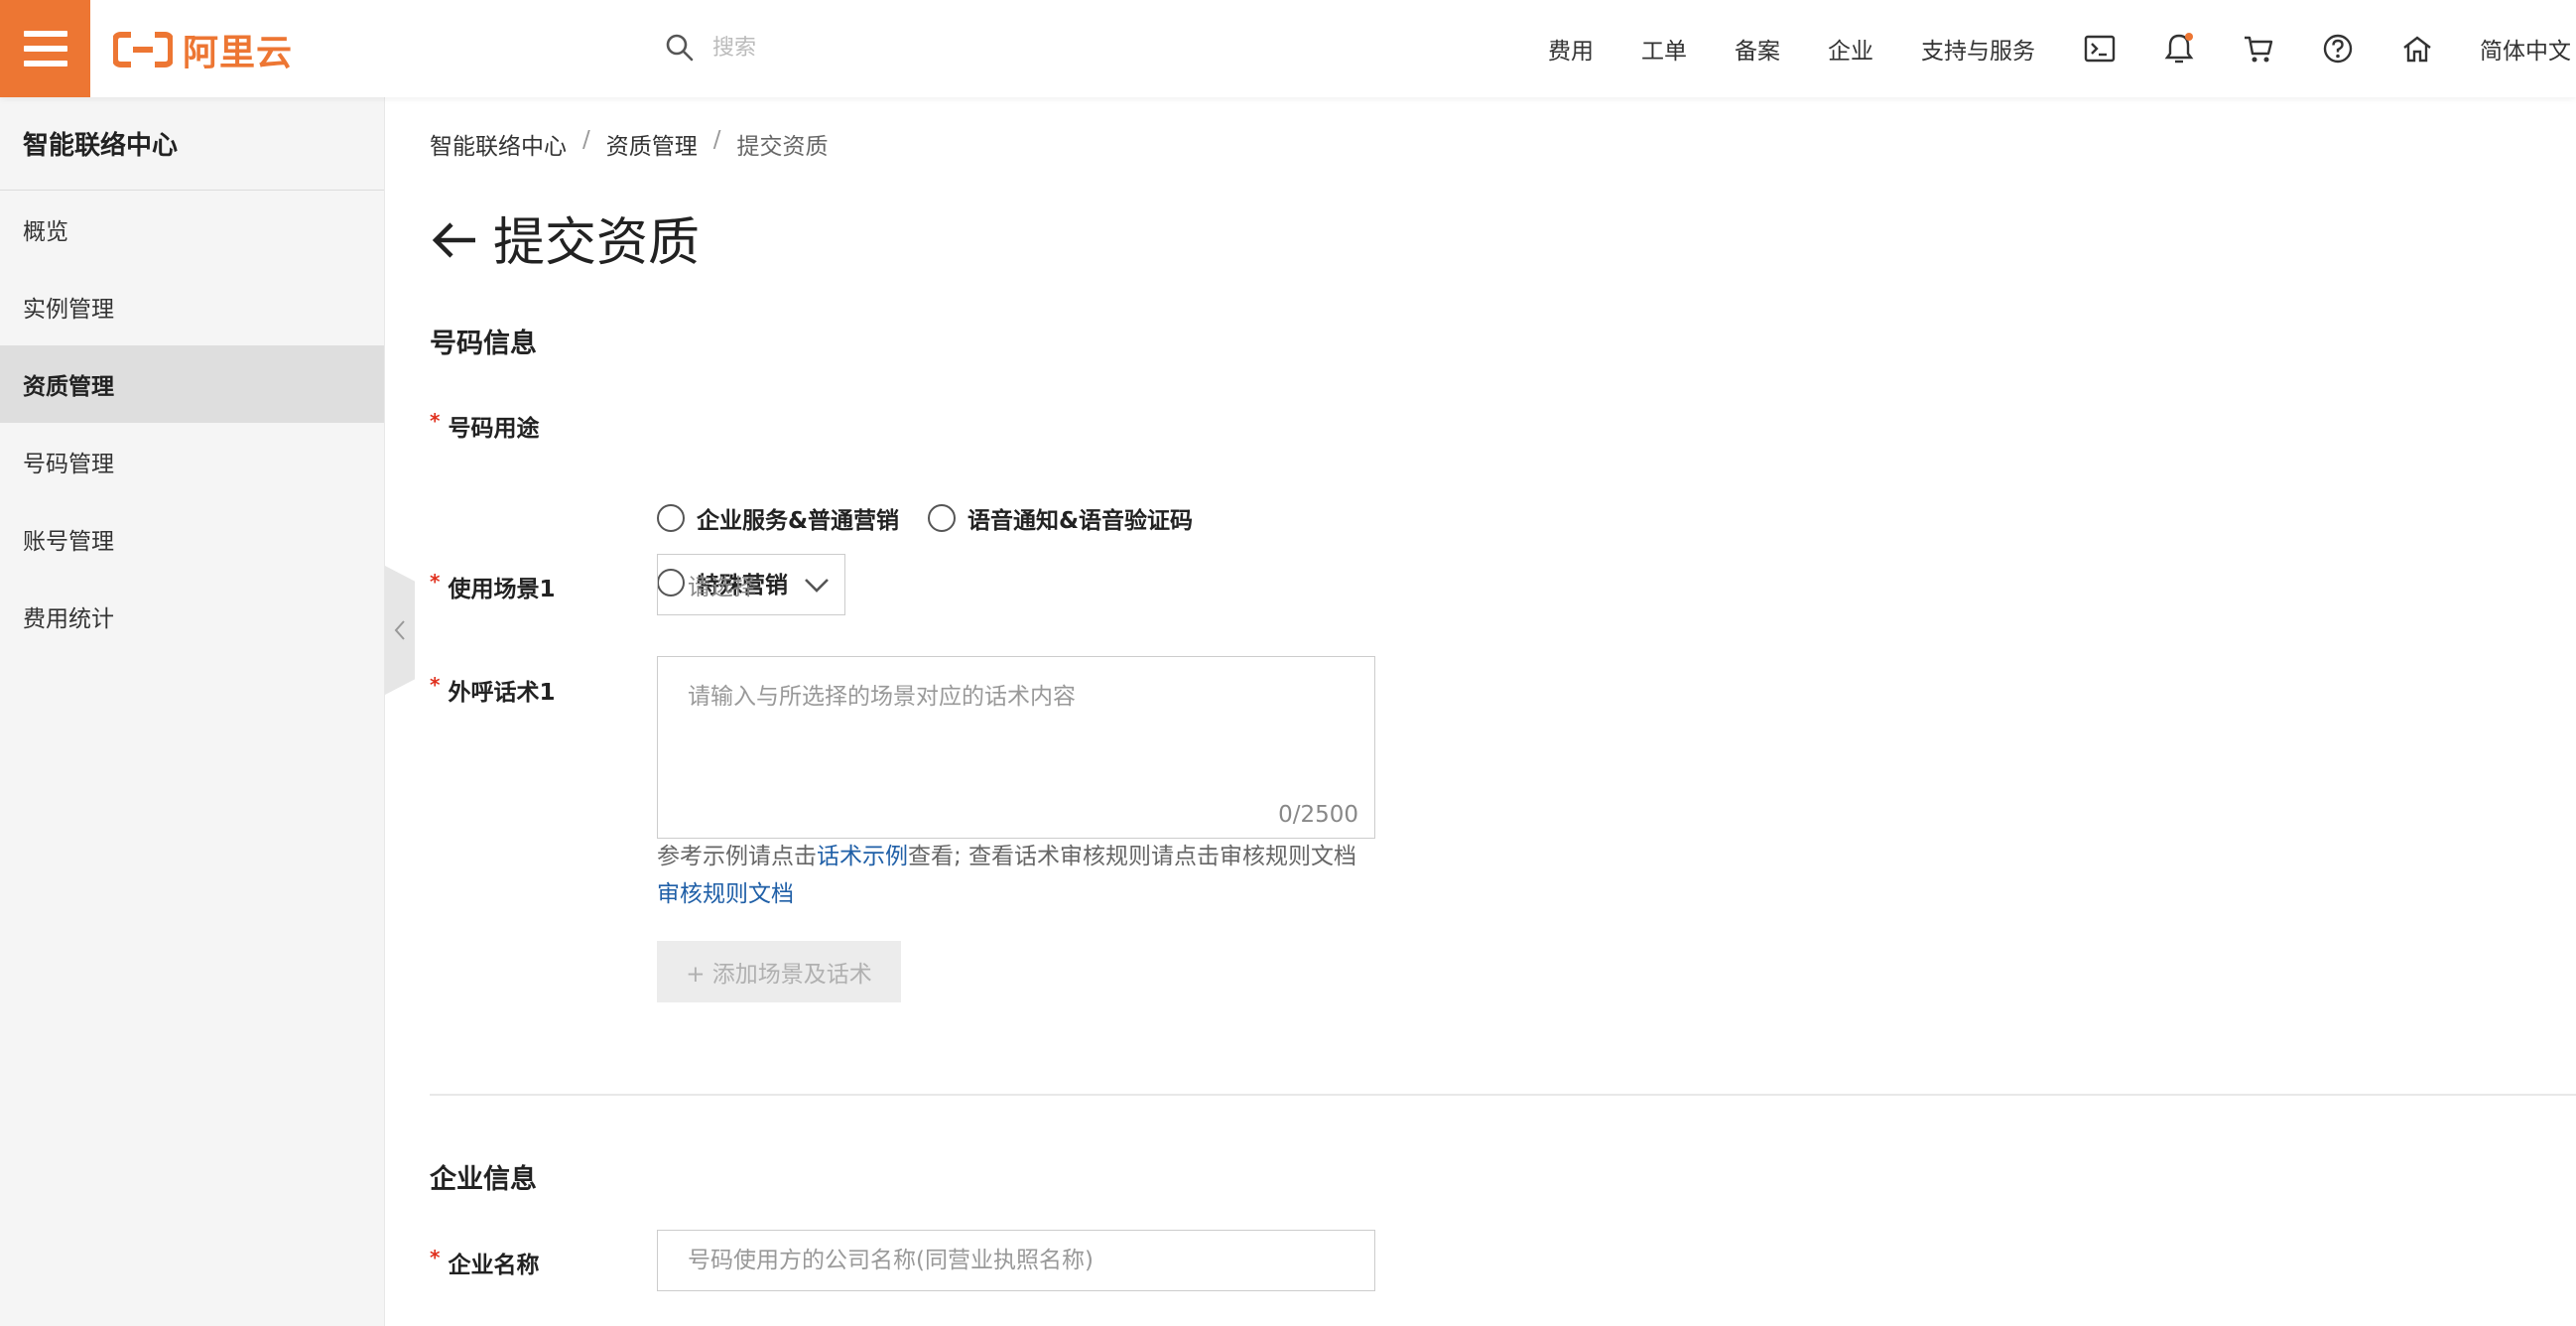  I want to click on sidebar-collapse-toggle, so click(400, 630).